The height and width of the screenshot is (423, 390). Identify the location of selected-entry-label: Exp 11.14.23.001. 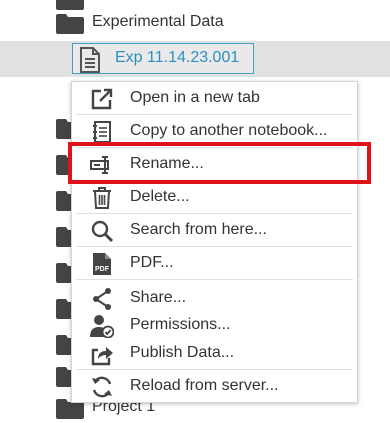
(177, 57).